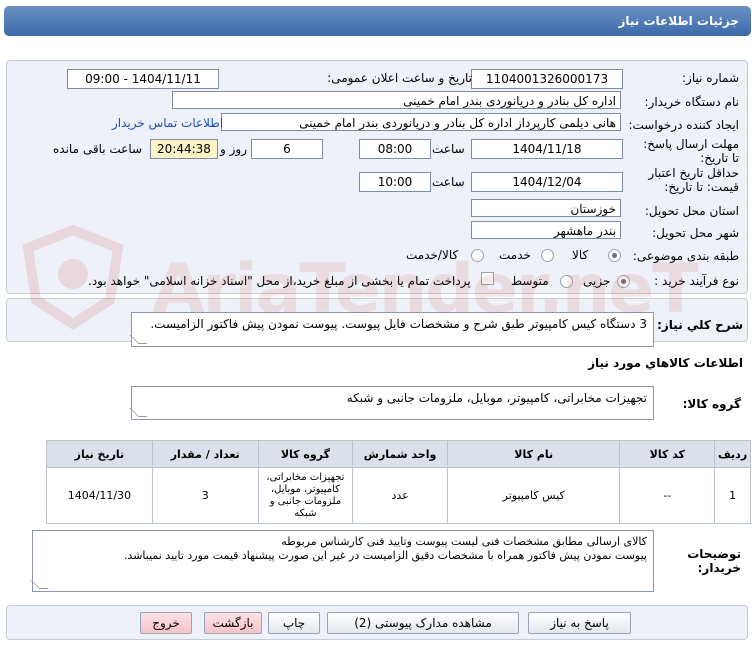 This screenshot has width=755, height=648. I want to click on cell-need-date: 1404/11/30, so click(99, 495).